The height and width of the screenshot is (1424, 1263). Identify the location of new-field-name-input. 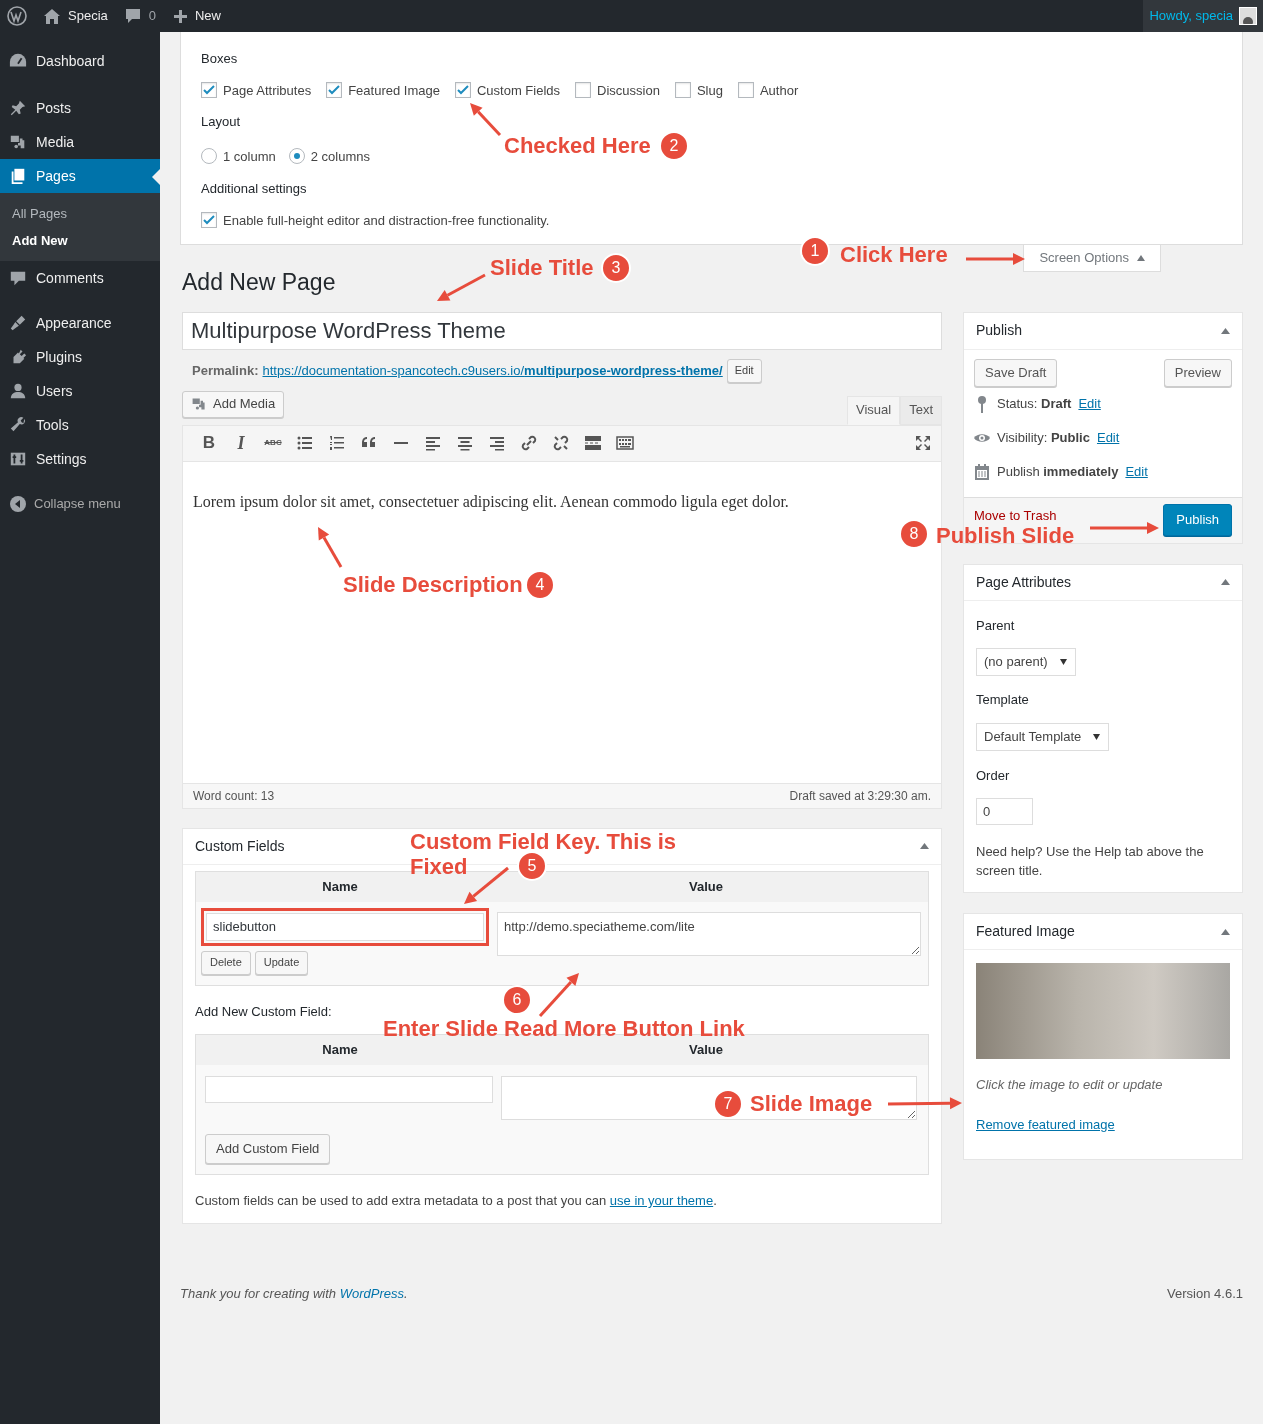
(349, 1089).